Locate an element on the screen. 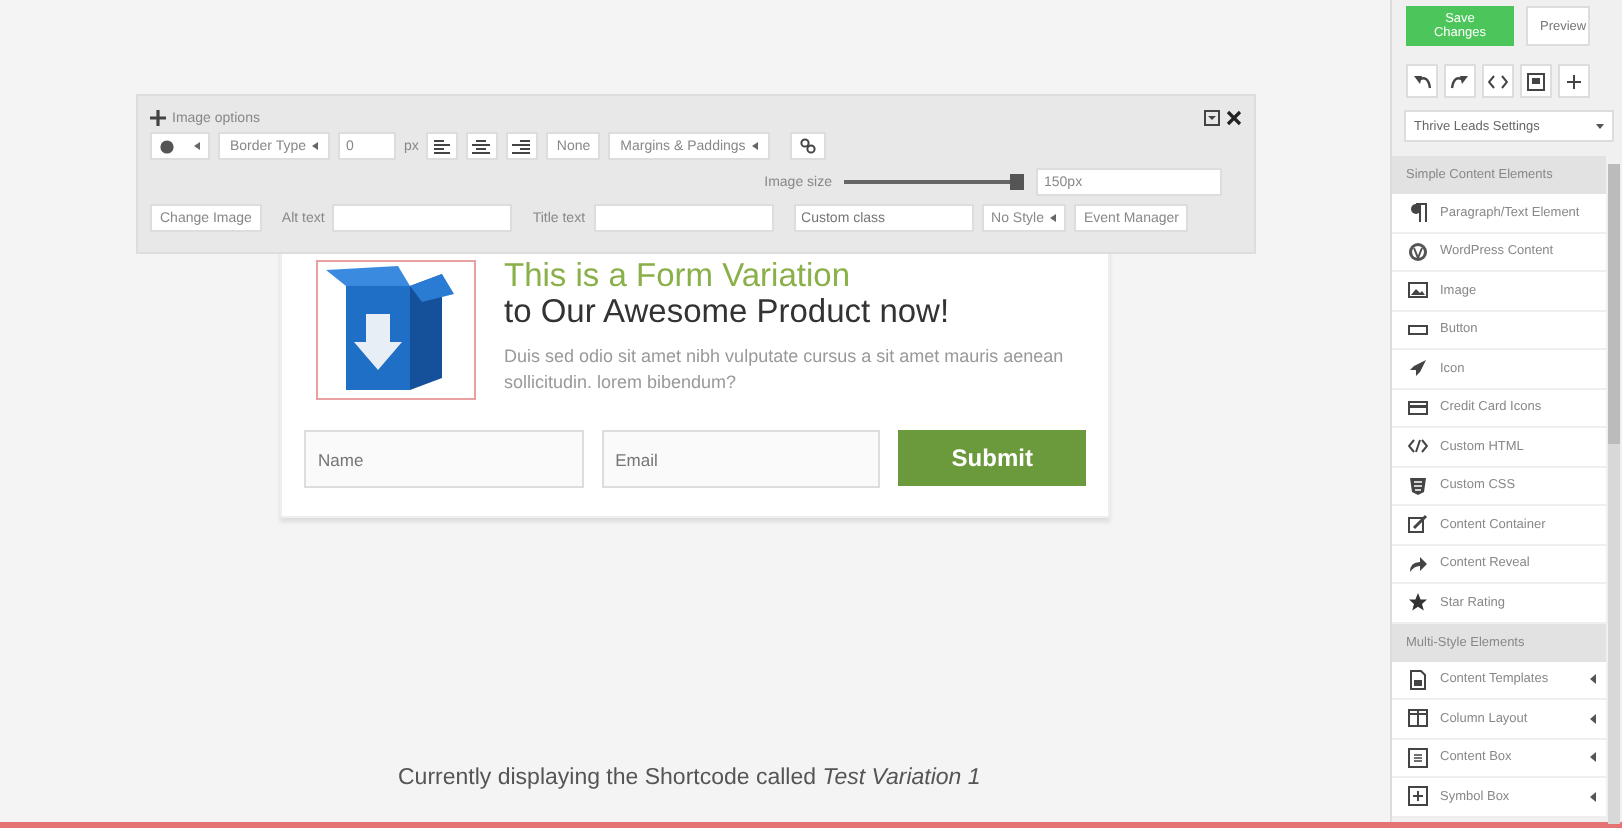 This screenshot has height=828, width=1622. text-field: Name is located at coordinates (444, 459).